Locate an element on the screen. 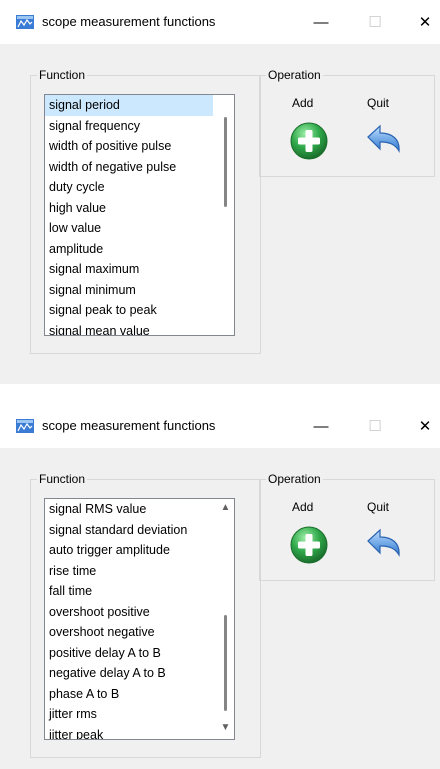  list-item: signal minimum is located at coordinates (129, 290).